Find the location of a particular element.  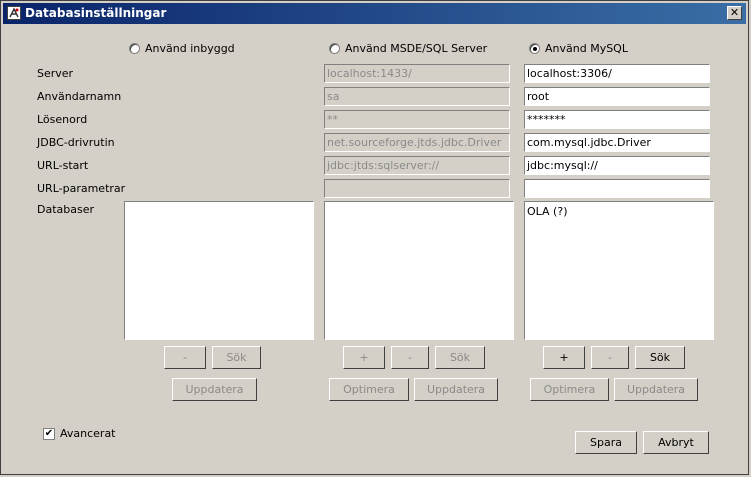

mysql-user-field: root is located at coordinates (617, 96).